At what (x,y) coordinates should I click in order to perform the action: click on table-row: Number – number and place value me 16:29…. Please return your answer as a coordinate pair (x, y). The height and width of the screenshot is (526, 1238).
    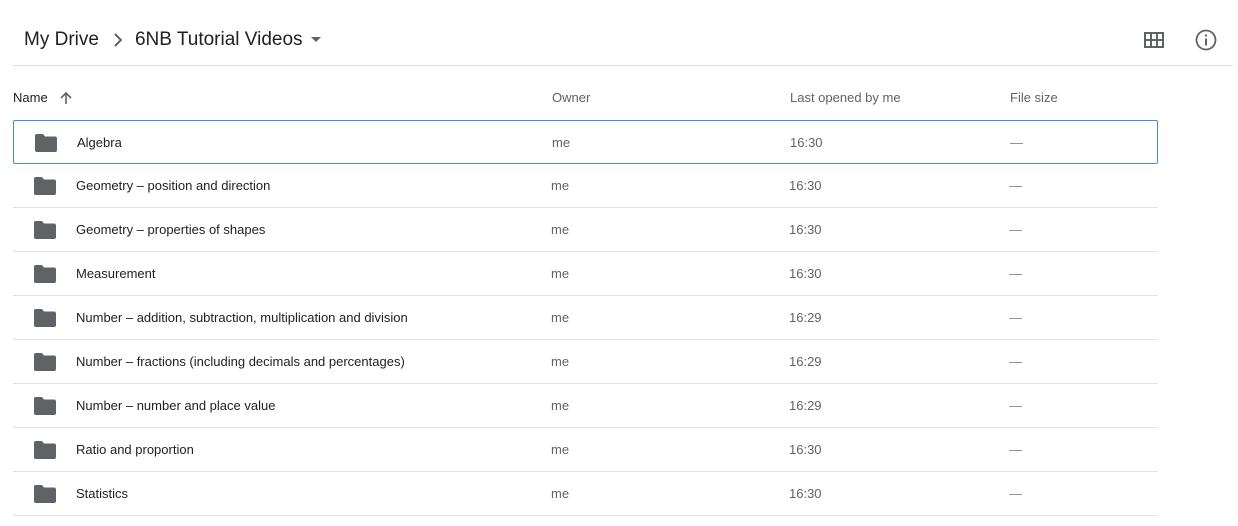
    Looking at the image, I should click on (585, 406).